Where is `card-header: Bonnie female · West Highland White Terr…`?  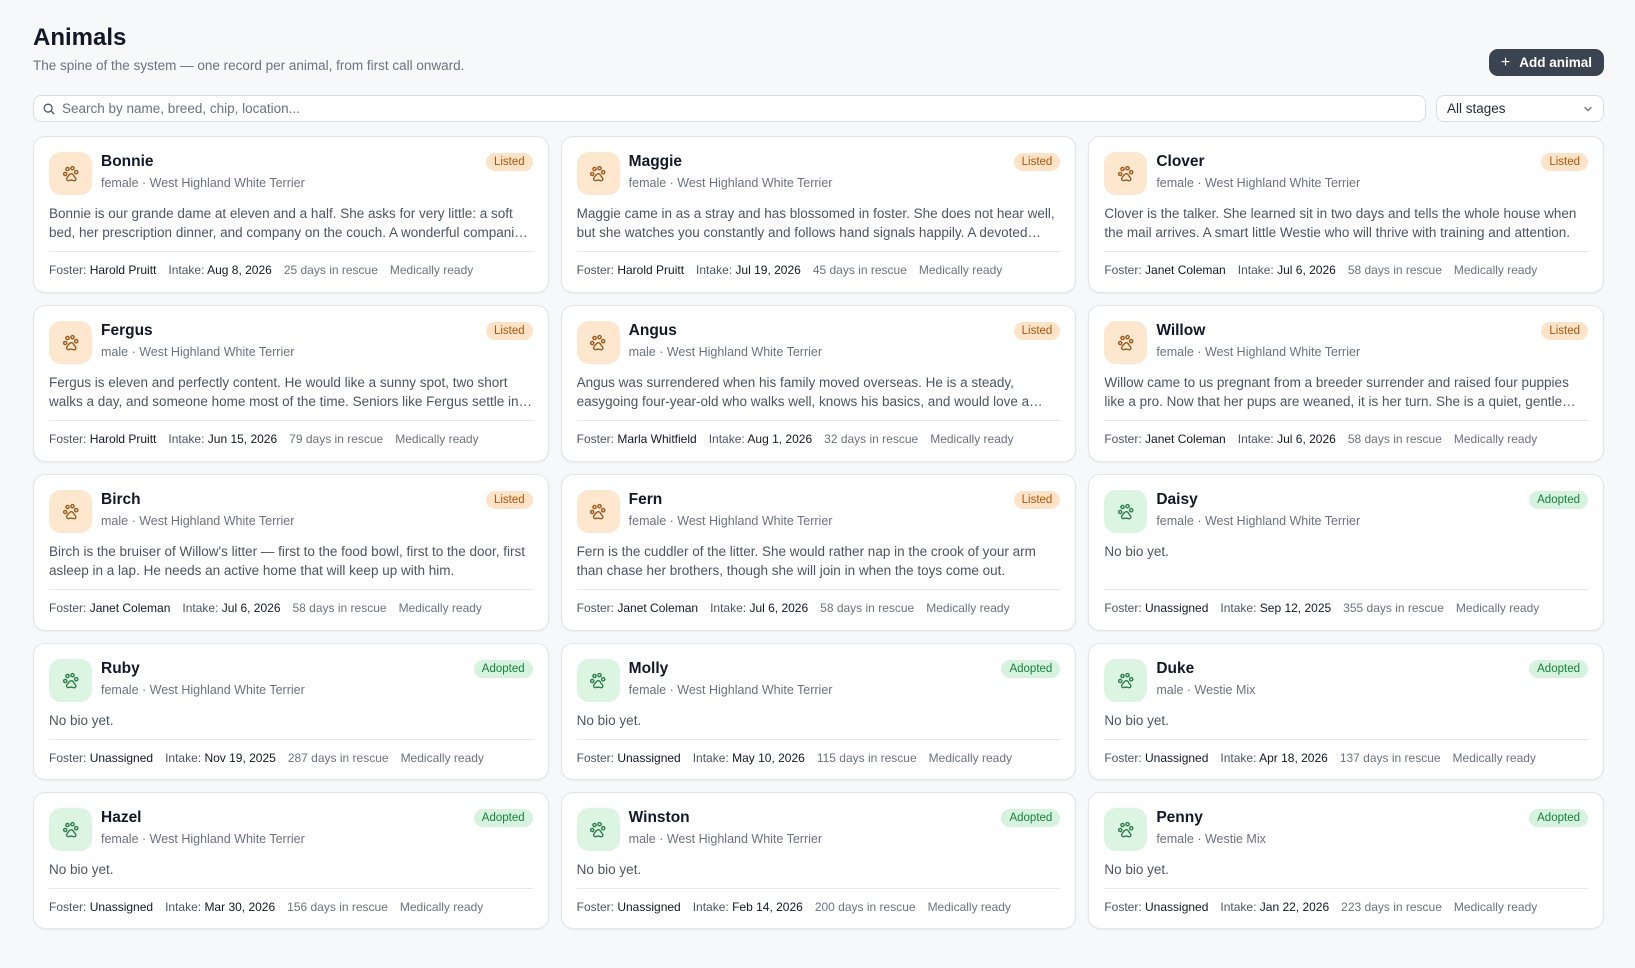 card-header: Bonnie female · West Highland White Terr… is located at coordinates (291, 173).